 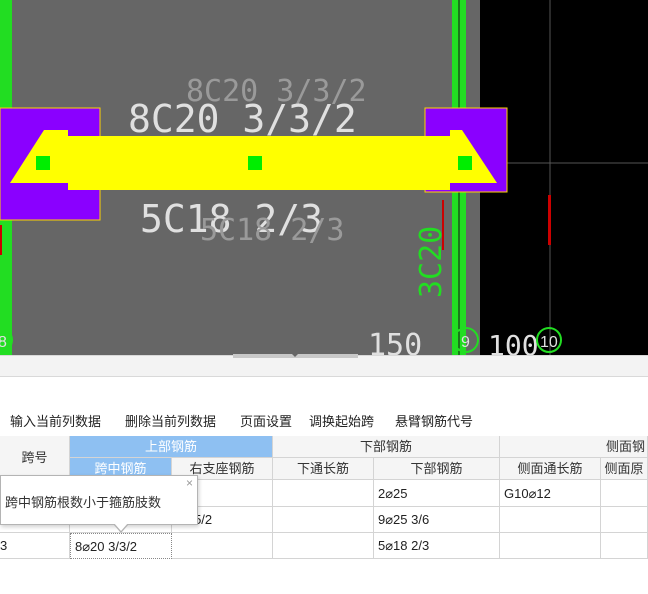 I want to click on table-toolbar: 输入当前列数据 删除当前列数据 页面设置 调换起始跨 悬臂钢筋代号, so click(x=324, y=419).